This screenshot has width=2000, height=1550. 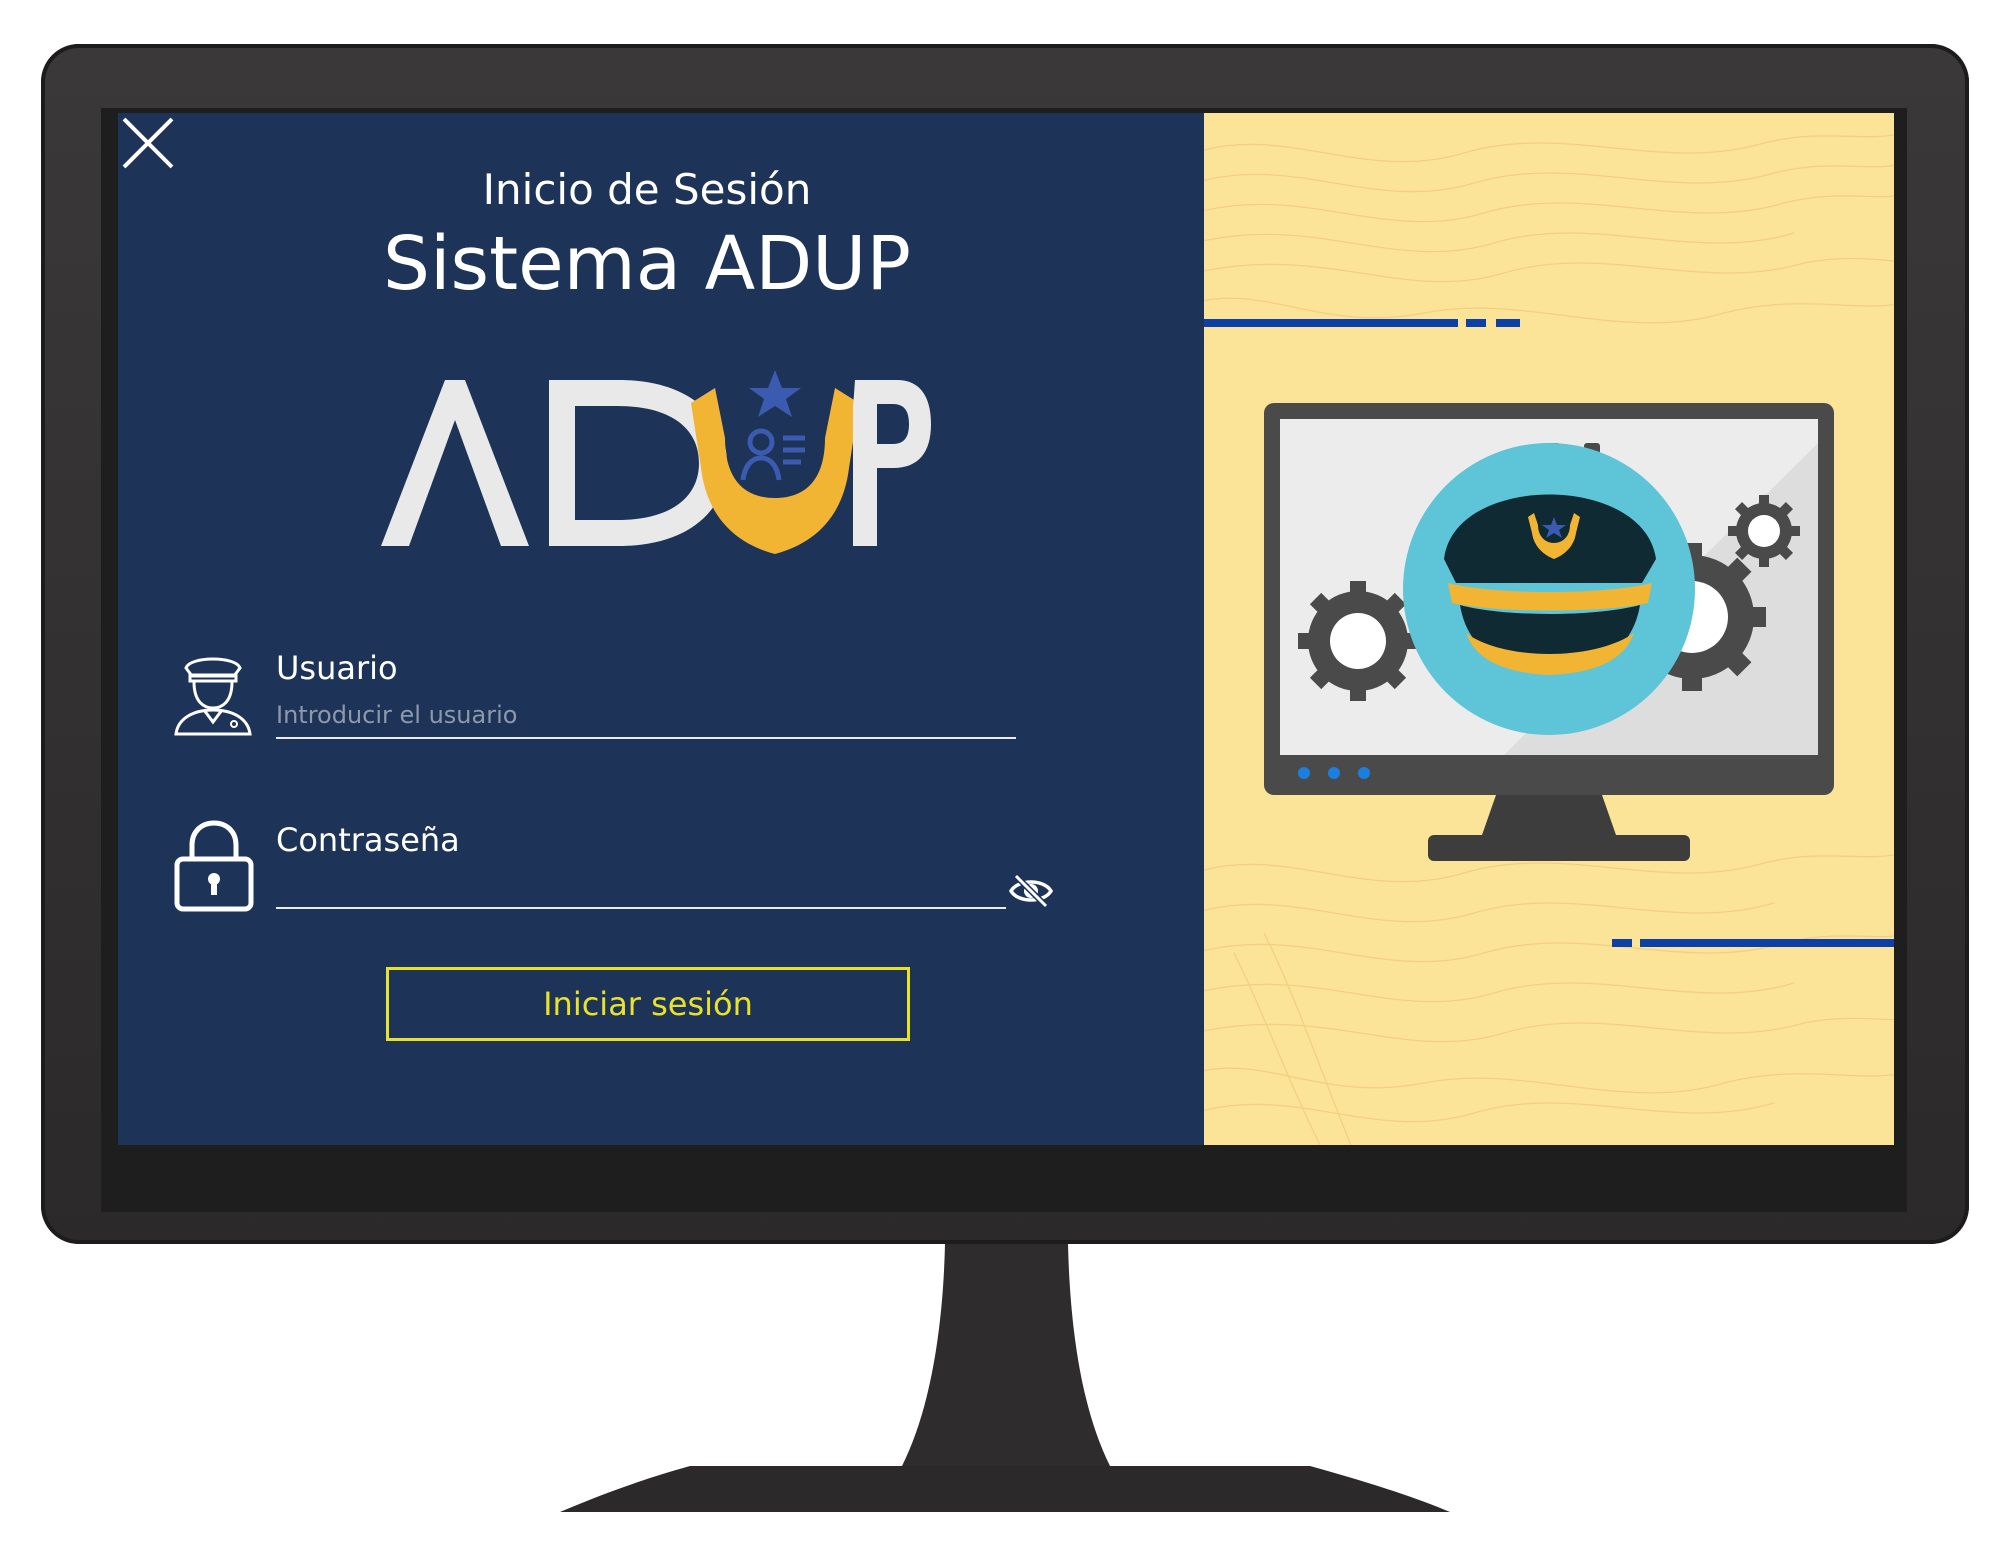 I want to click on padlock-icon, so click(x=214, y=866).